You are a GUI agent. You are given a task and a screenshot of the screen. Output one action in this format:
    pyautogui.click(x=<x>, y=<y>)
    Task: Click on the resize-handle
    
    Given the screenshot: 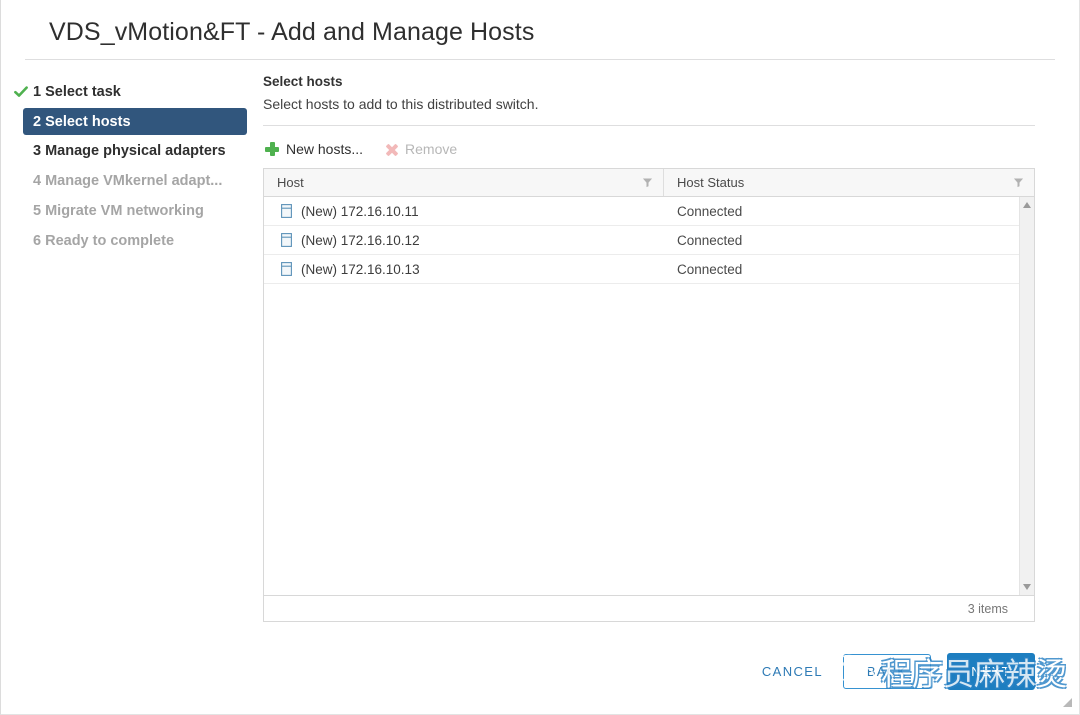 What is the action you would take?
    pyautogui.click(x=1066, y=701)
    